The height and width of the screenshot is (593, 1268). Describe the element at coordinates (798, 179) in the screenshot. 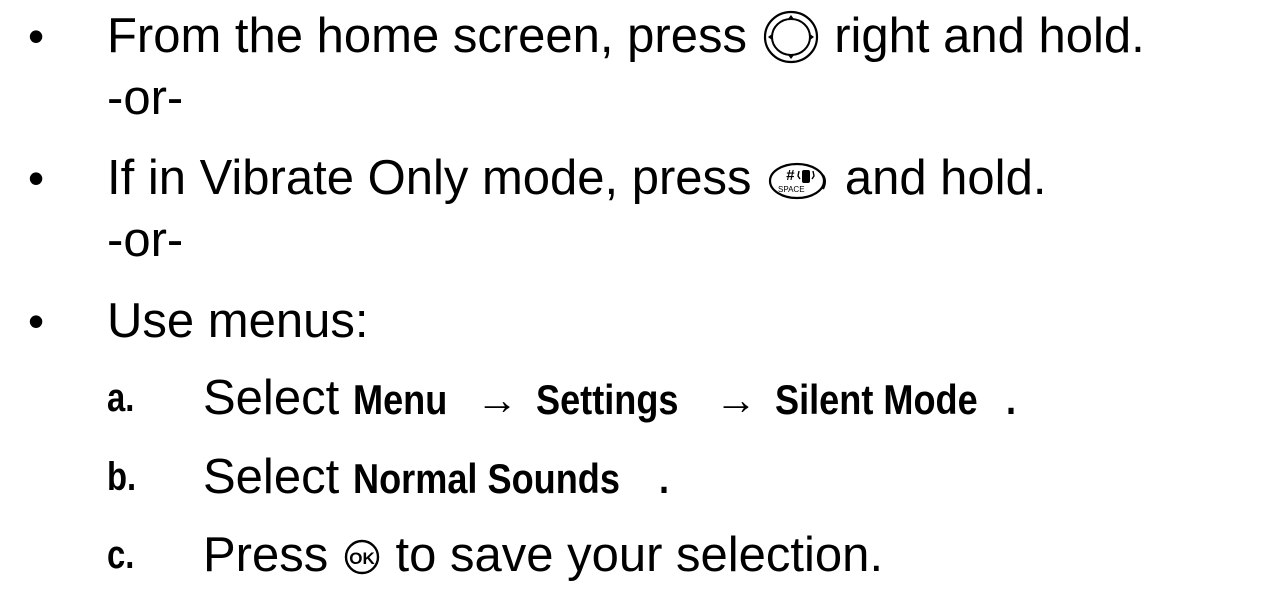

I see `pound-space-vibrate-key-icon: # SPACE` at that location.